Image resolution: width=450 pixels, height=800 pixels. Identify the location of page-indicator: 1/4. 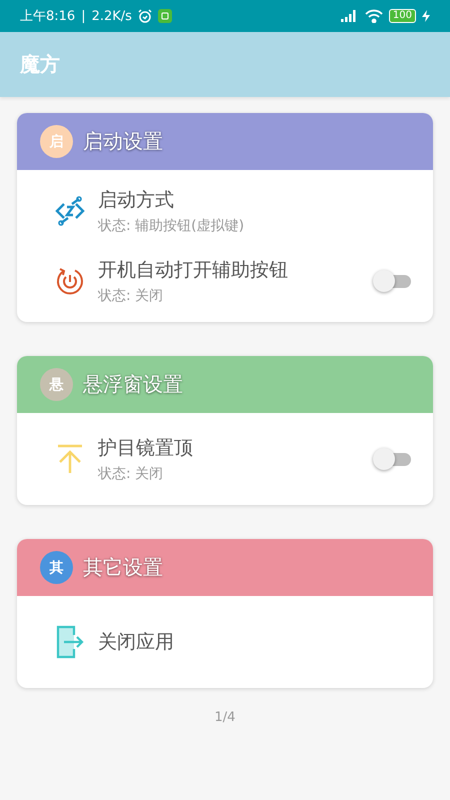
(225, 717).